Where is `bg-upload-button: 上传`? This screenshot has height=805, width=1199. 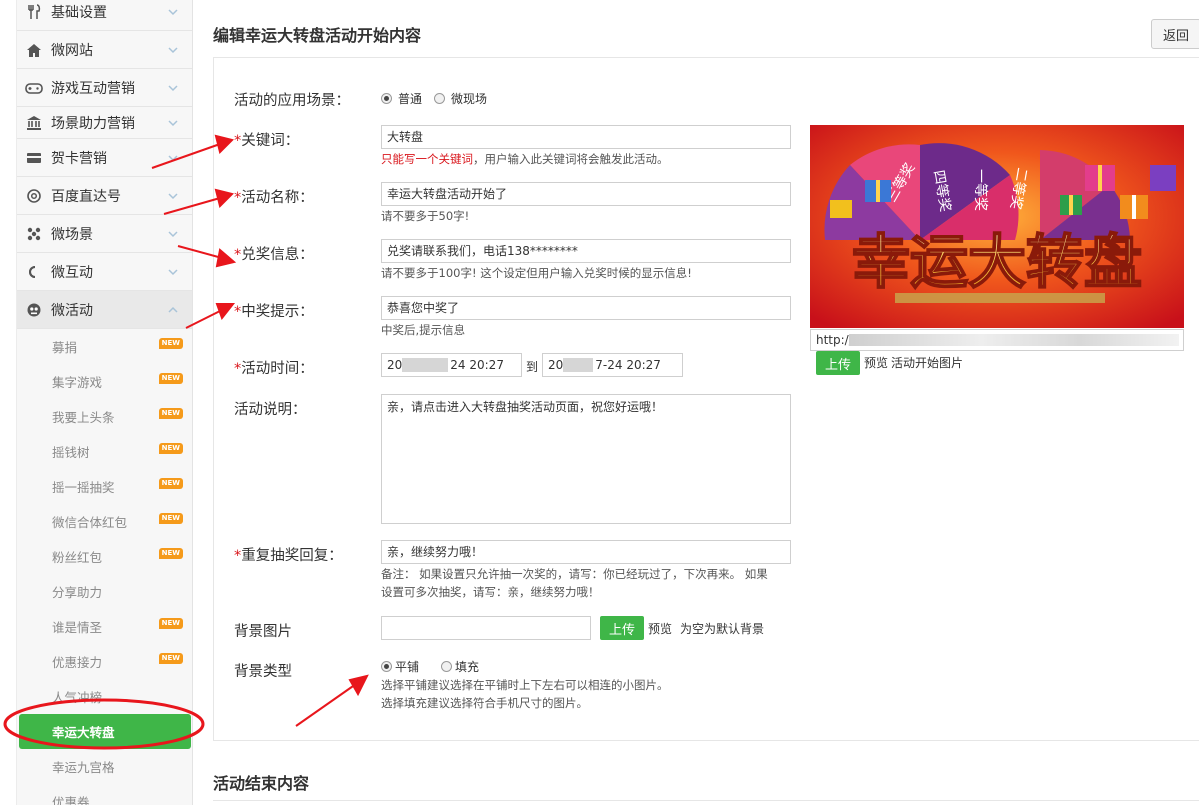
bg-upload-button: 上传 is located at coordinates (622, 628).